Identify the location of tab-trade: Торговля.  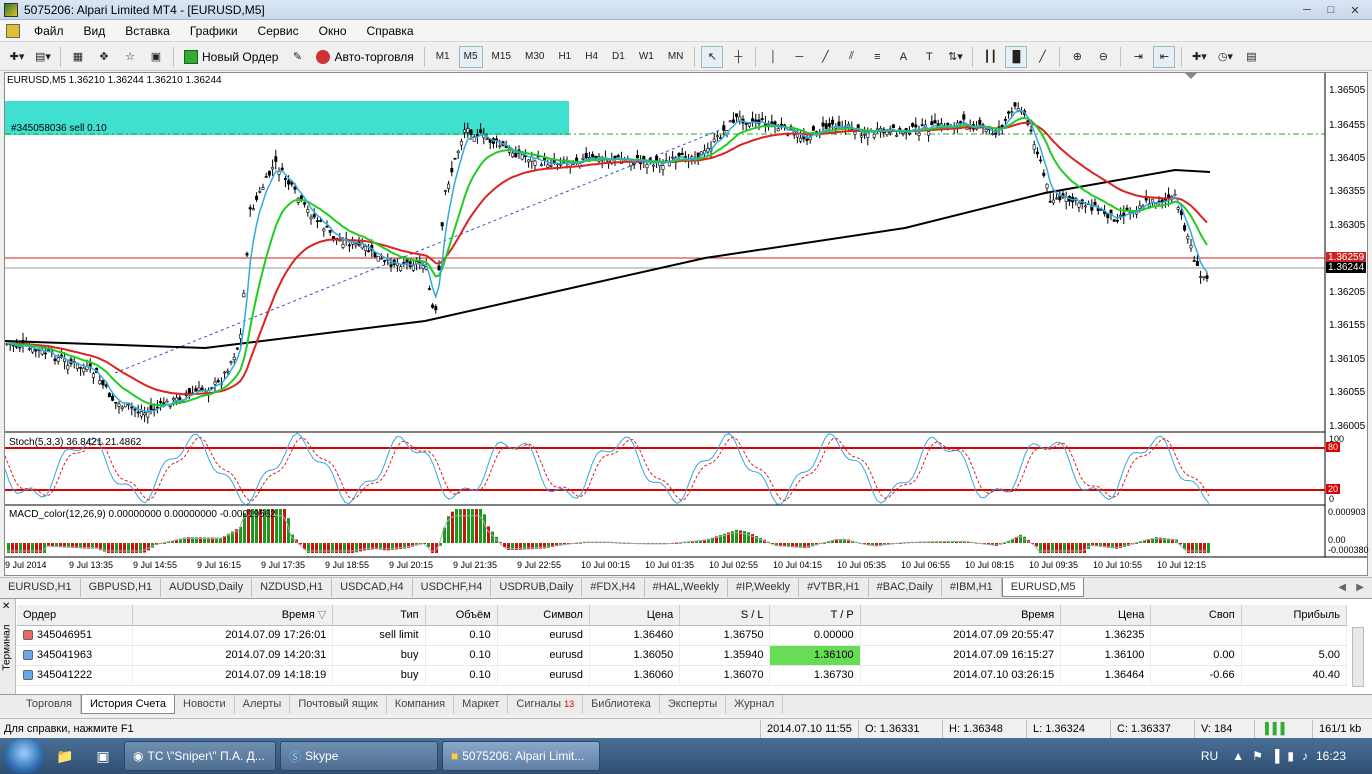
(49, 704).